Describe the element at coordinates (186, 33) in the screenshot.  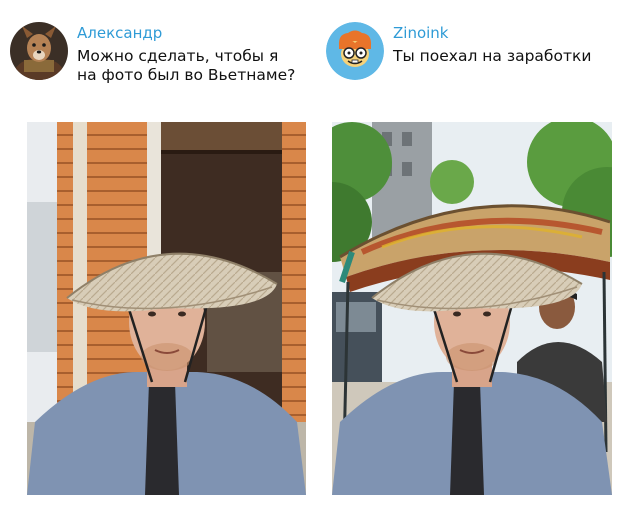
I see `comment-author: Александр` at that location.